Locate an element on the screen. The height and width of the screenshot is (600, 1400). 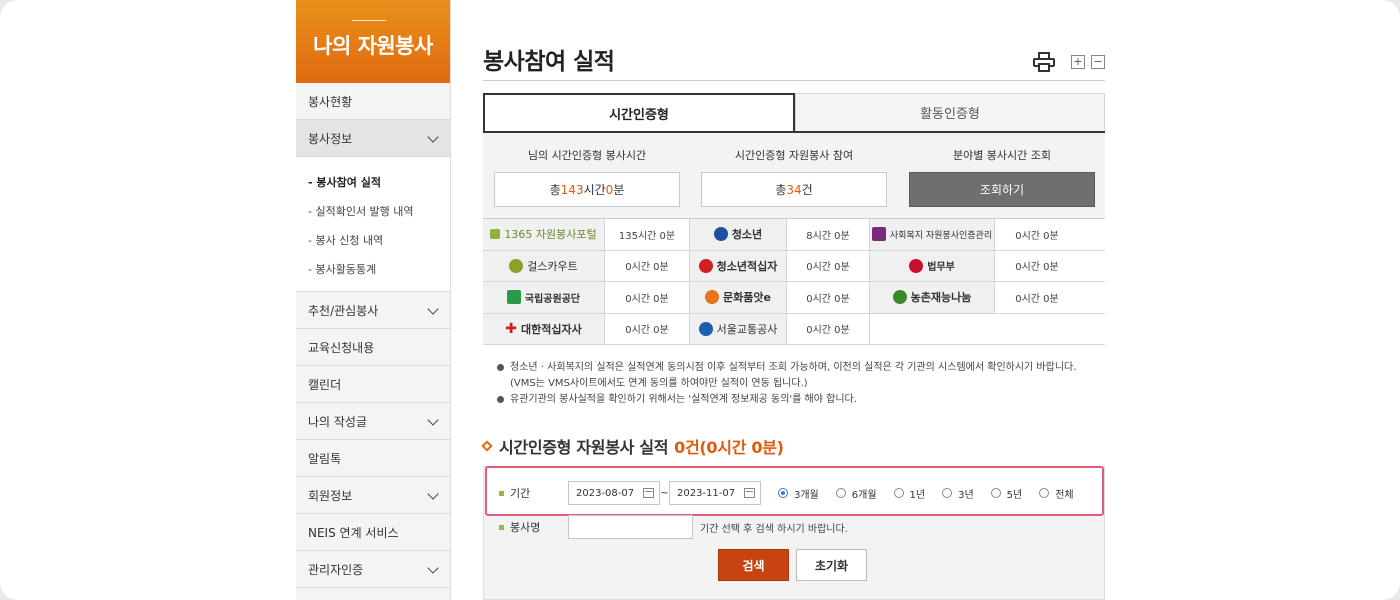
zoom-in-button: + is located at coordinates (1078, 62).